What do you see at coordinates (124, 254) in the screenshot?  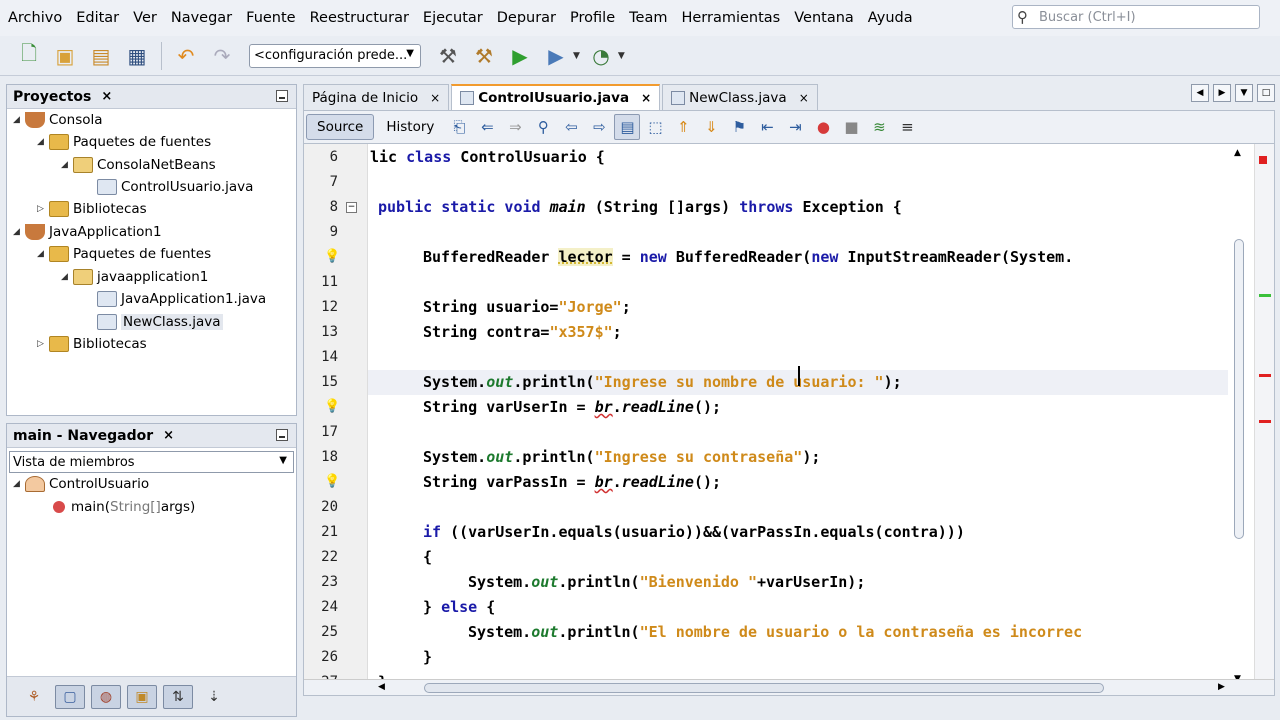 I see `tree-item-paquetes-2: ◢ Paquetes de fuentes` at bounding box center [124, 254].